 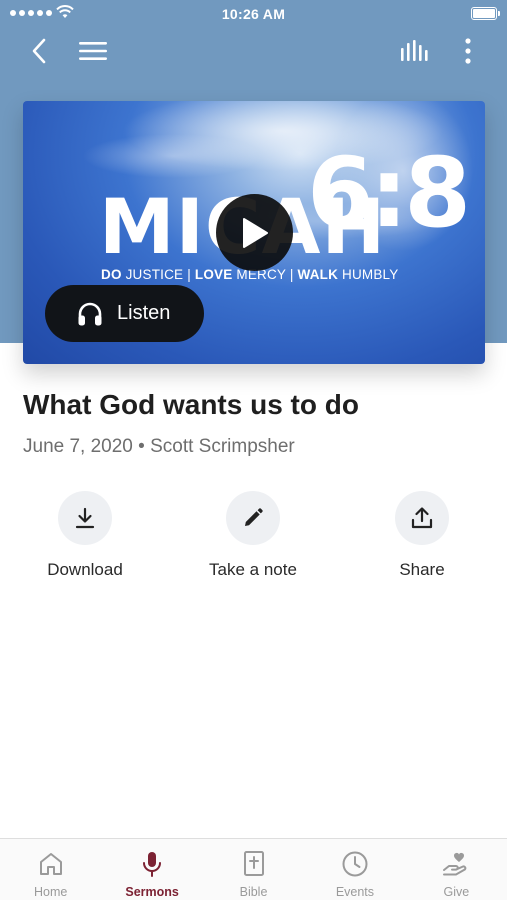 I want to click on tab-give-label: Give, so click(x=456, y=892).